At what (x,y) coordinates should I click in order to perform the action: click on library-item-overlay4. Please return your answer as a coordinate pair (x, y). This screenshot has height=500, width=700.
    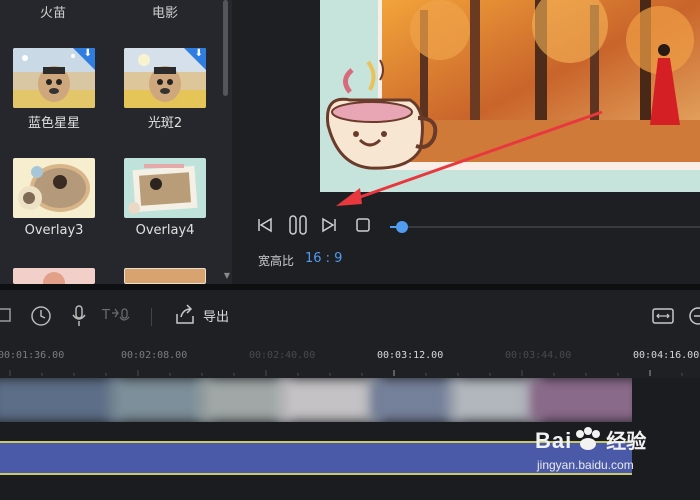
    Looking at the image, I should click on (165, 188).